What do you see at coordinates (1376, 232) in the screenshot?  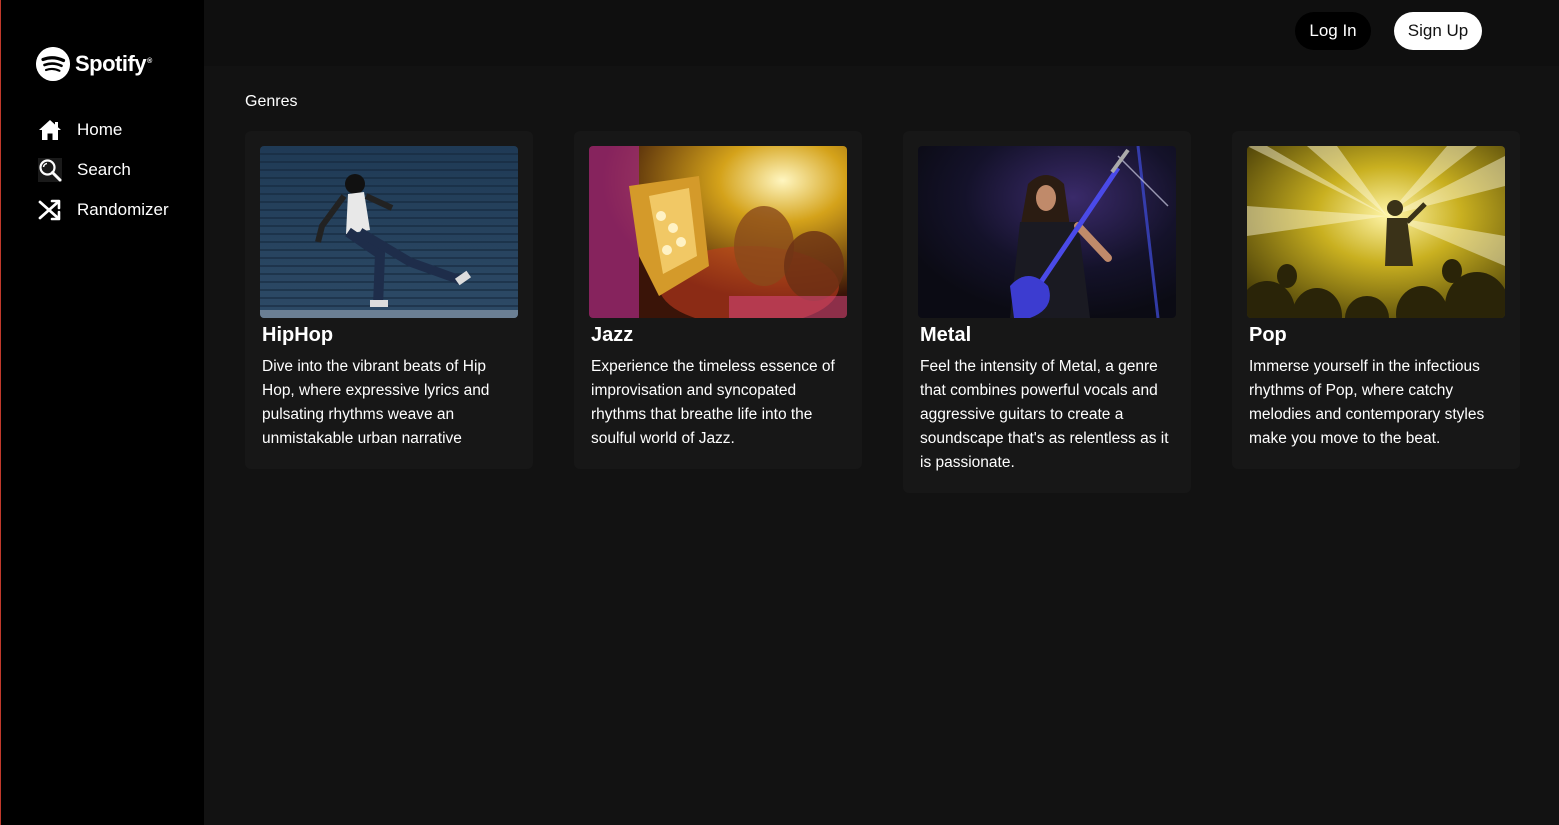 I see `pop-concert-image` at bounding box center [1376, 232].